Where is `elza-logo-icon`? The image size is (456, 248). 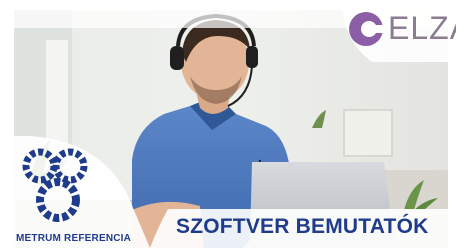
elza-logo-icon is located at coordinates (367, 29).